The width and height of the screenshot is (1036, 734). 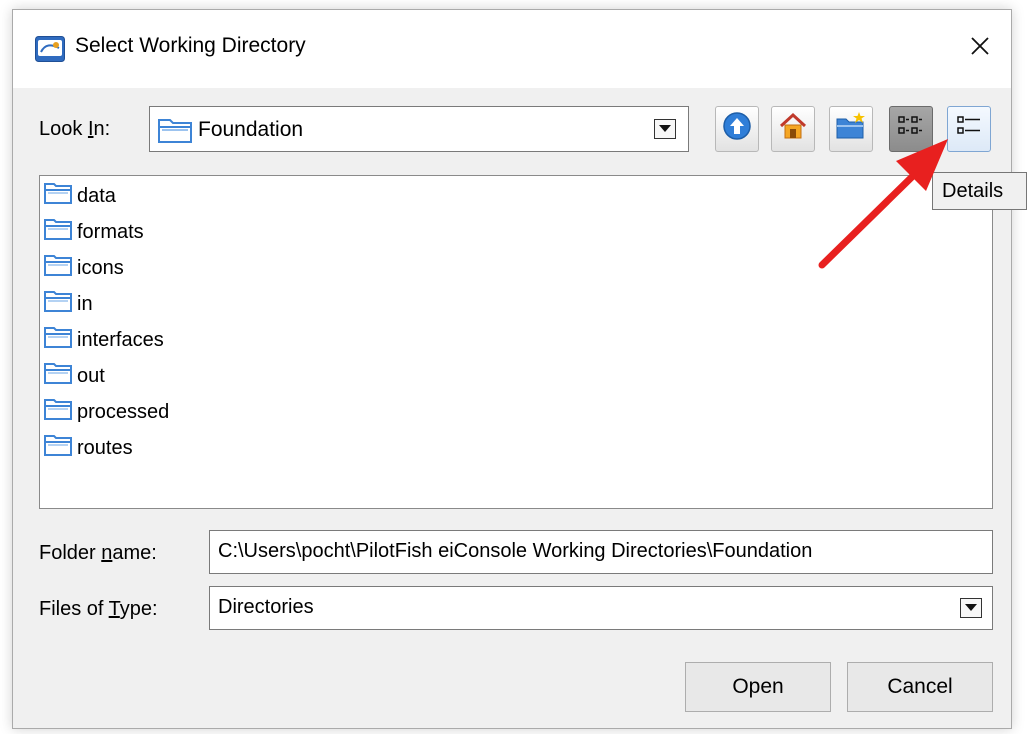 I want to click on files-of-type-label: Files of Type:, so click(x=98, y=609).